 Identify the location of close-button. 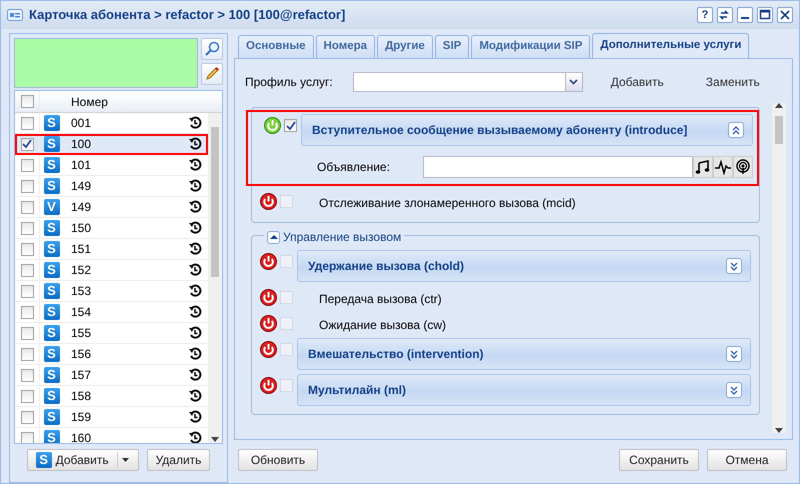
(785, 15).